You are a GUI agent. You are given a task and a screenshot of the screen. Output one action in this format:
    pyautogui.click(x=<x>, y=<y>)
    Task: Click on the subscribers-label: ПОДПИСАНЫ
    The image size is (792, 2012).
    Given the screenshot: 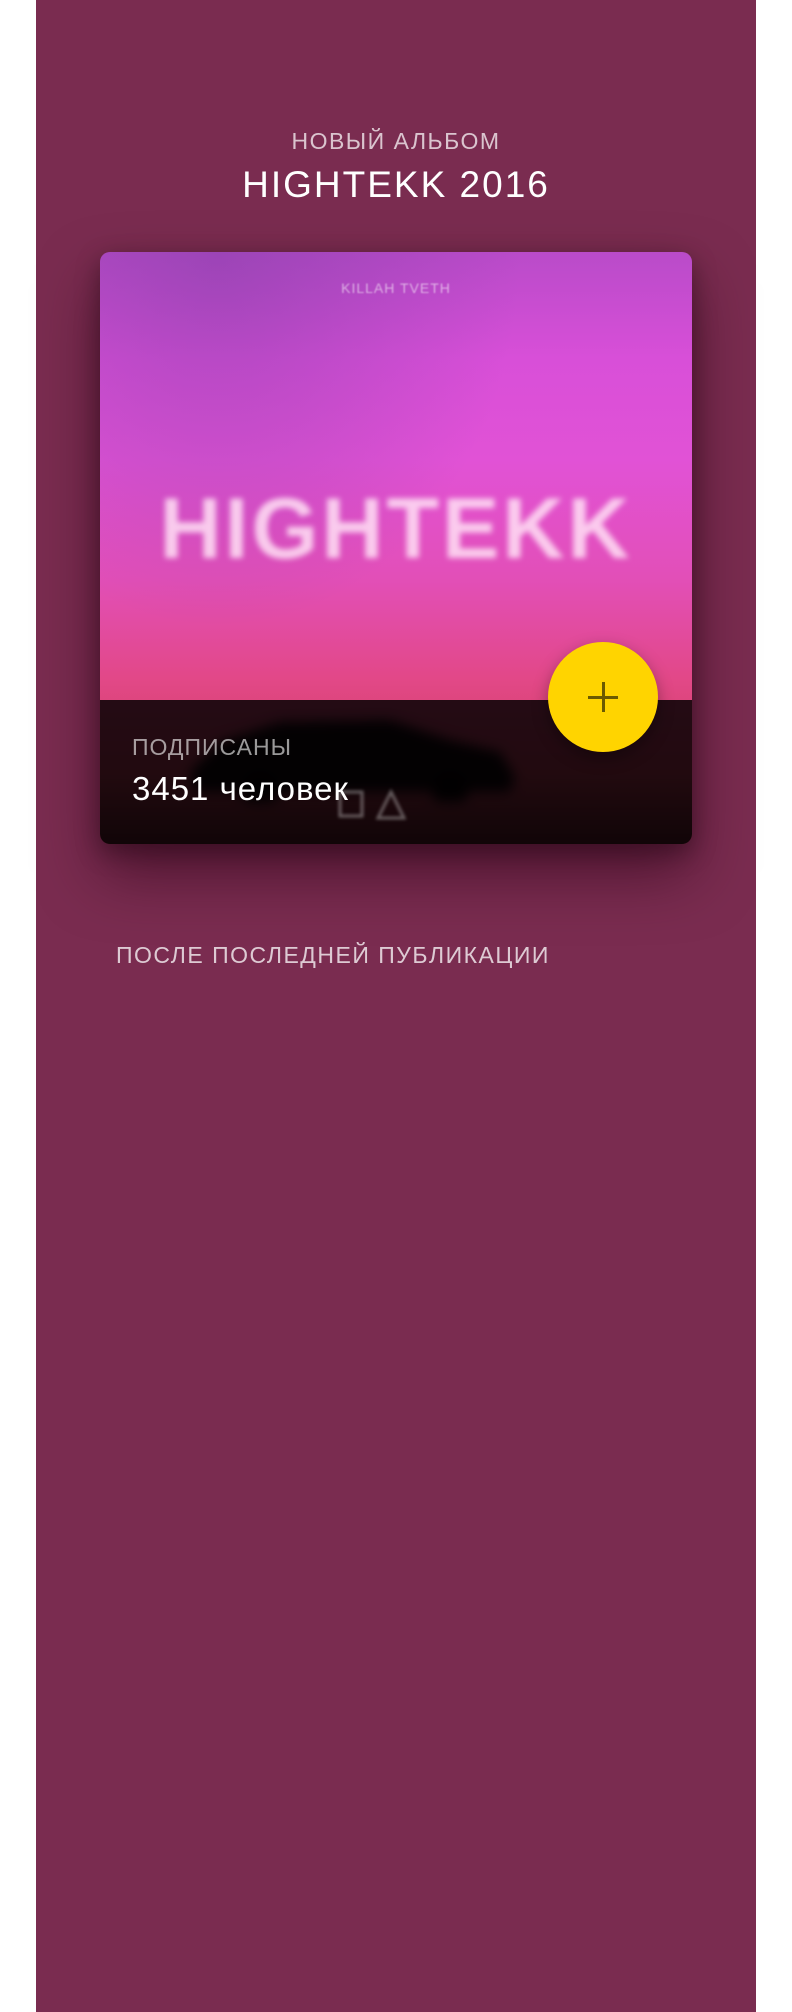 What is the action you would take?
    pyautogui.click(x=212, y=747)
    